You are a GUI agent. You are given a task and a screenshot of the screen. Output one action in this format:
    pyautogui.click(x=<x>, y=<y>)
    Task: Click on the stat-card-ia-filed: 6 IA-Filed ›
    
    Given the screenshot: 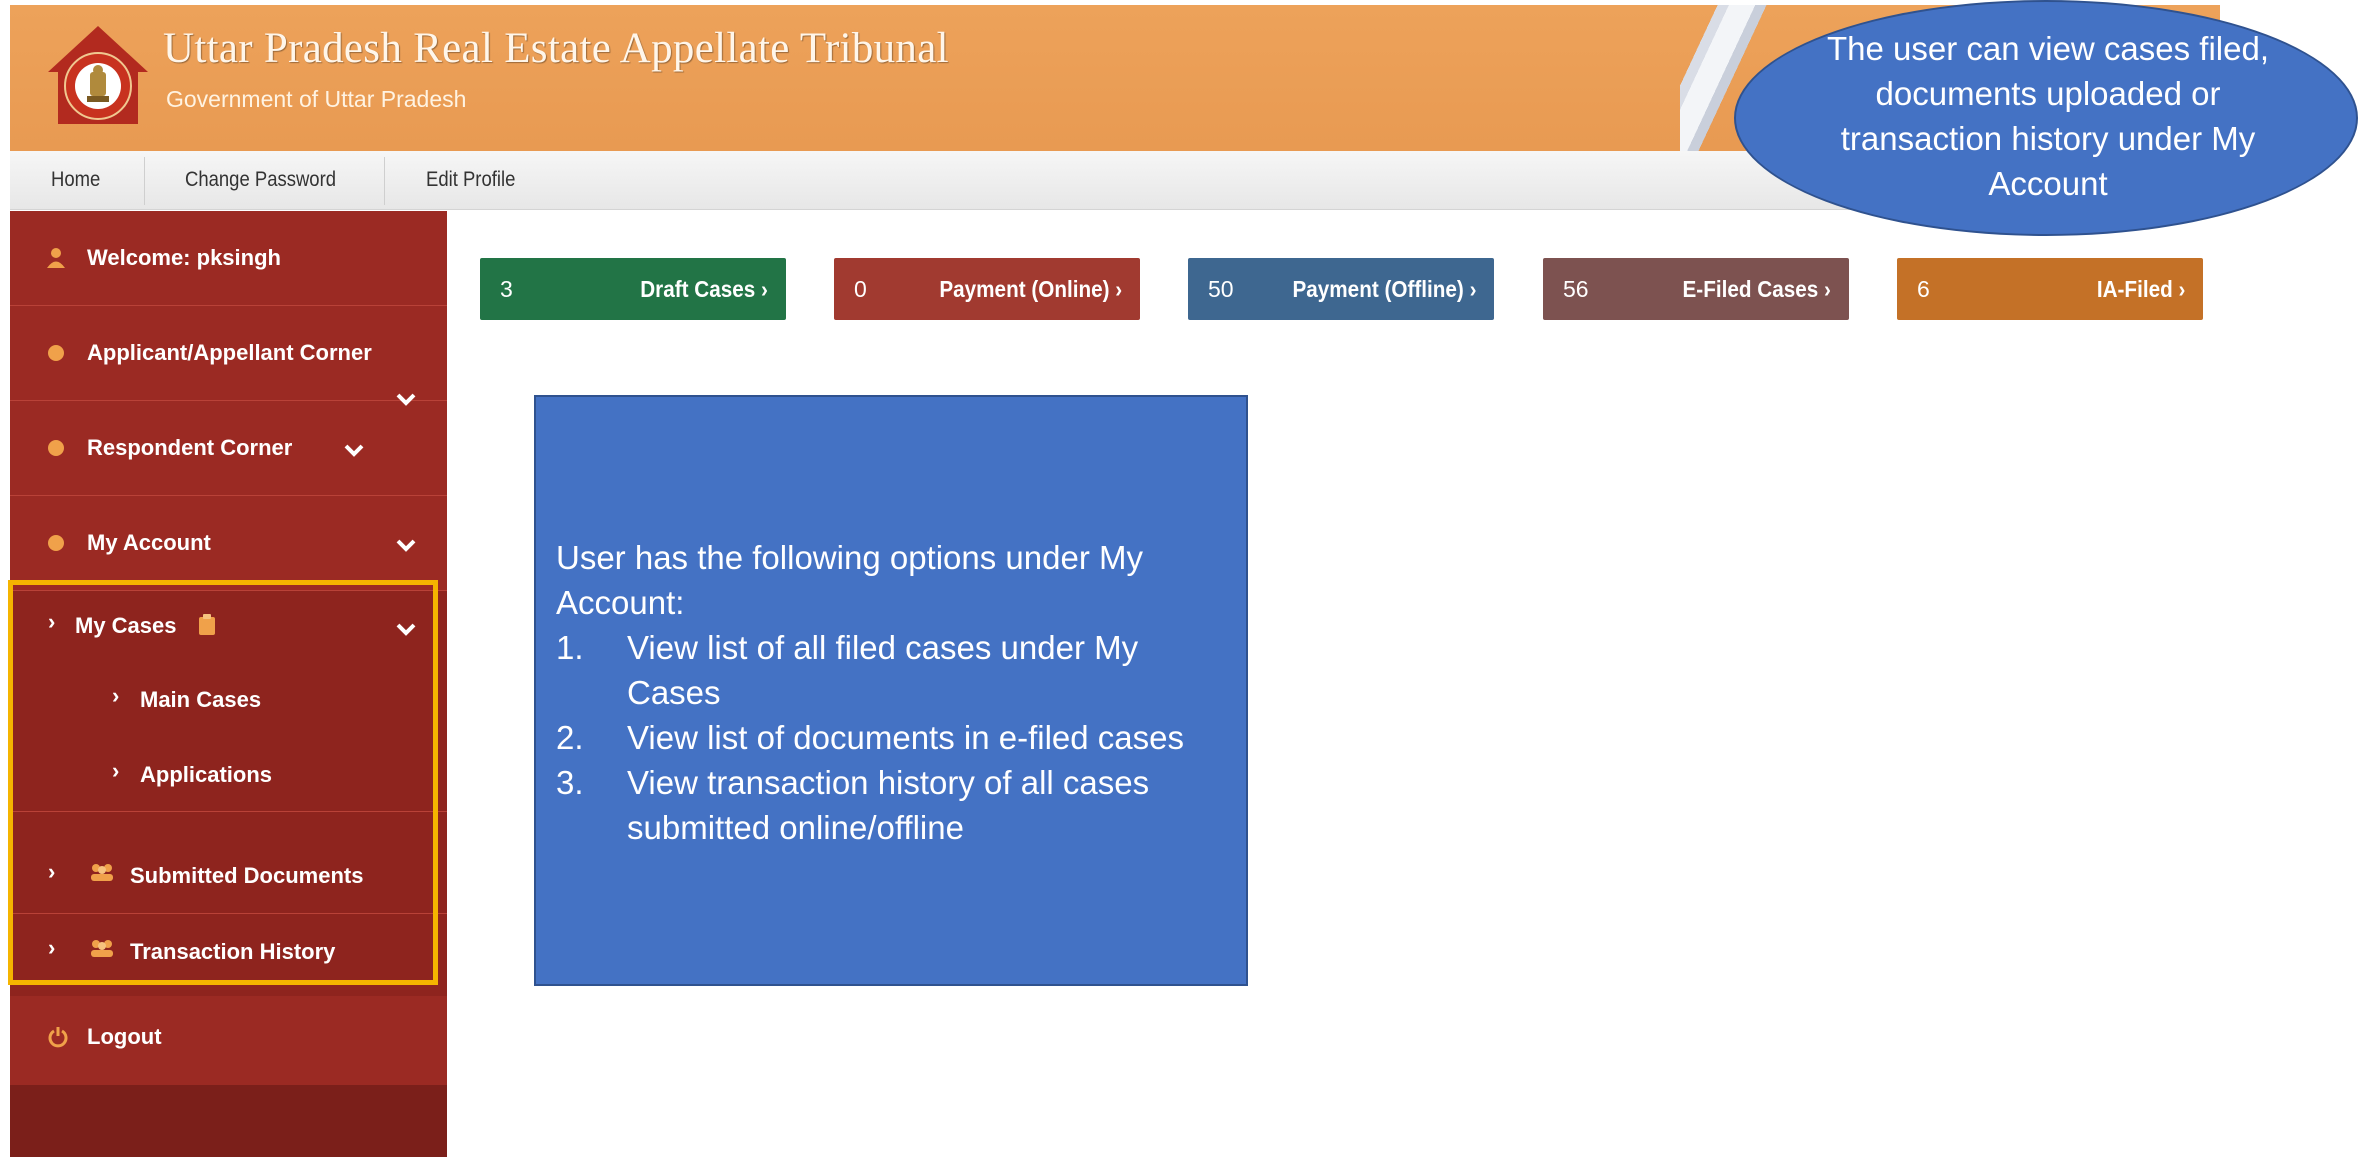 What is the action you would take?
    pyautogui.click(x=2050, y=289)
    